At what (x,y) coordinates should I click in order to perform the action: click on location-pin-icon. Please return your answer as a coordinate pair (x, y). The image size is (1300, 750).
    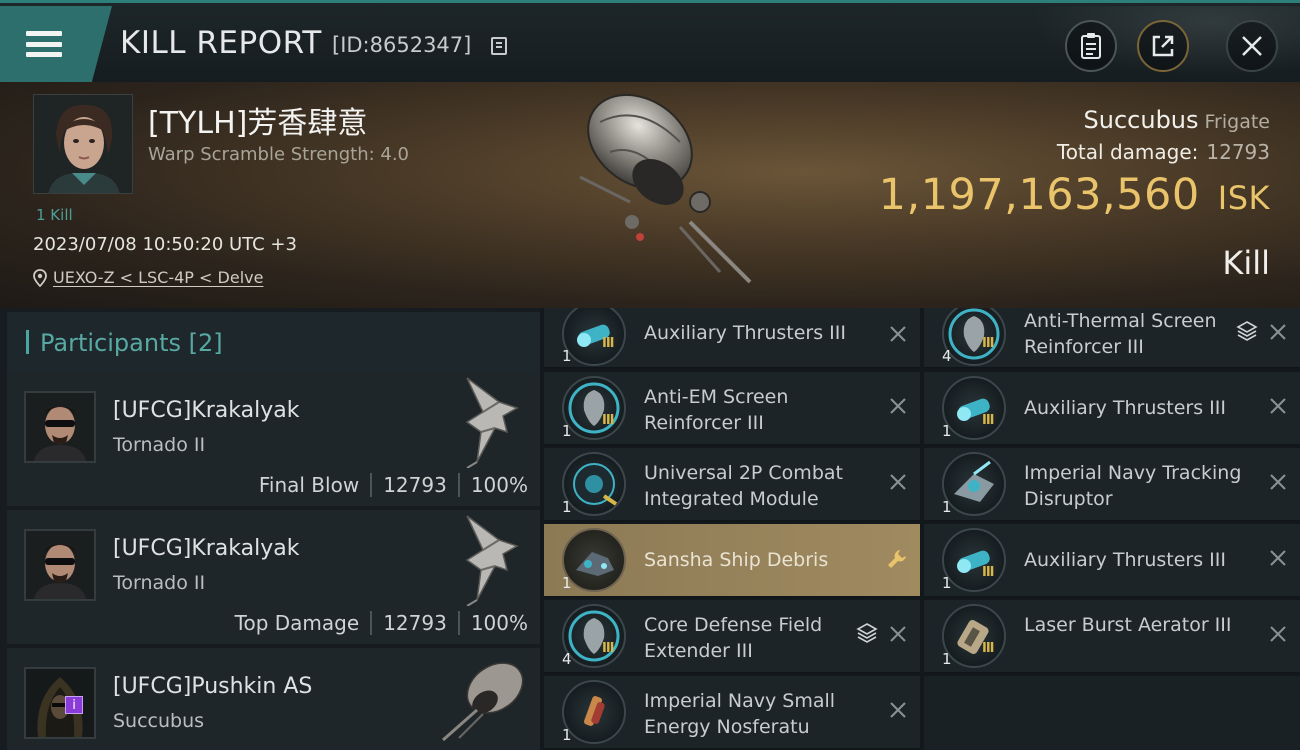
    Looking at the image, I should click on (40, 277).